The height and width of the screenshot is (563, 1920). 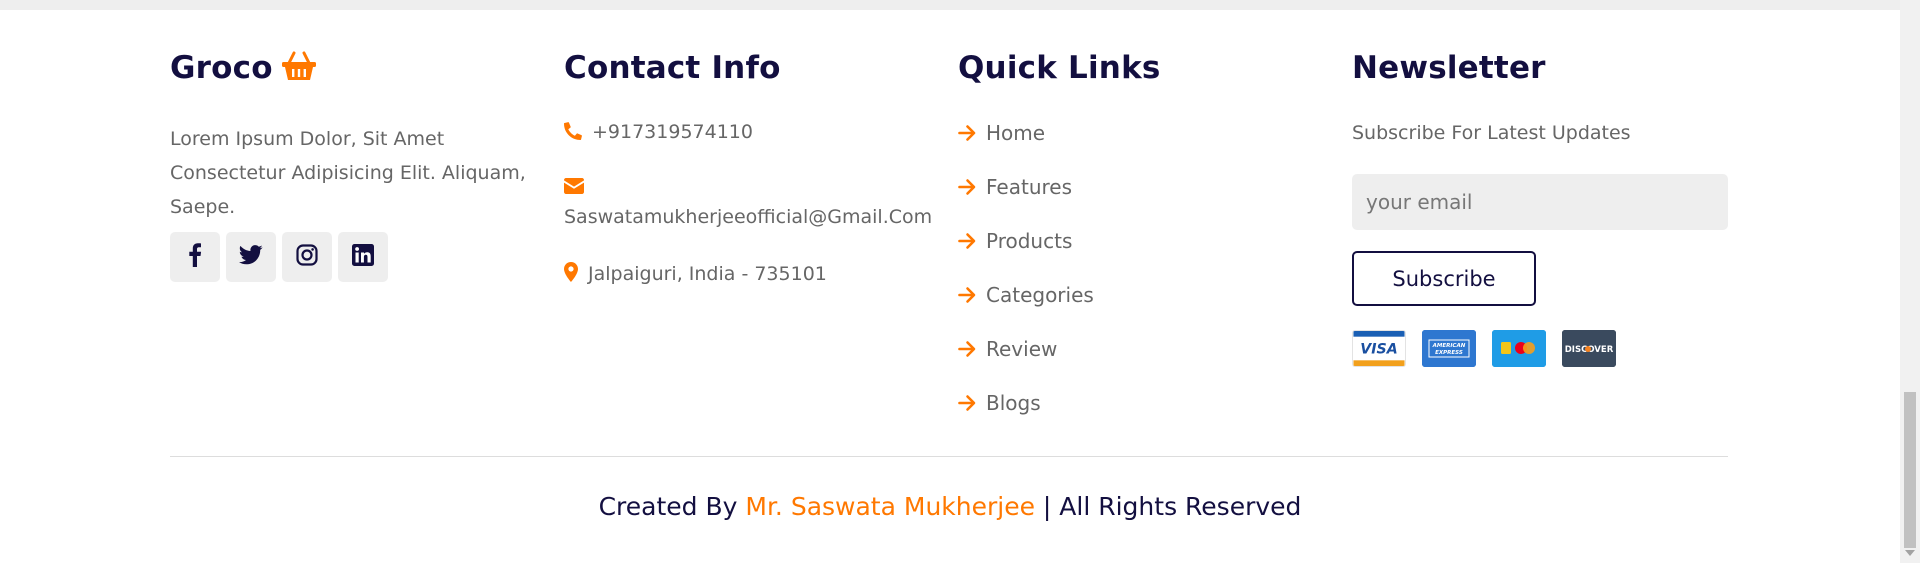 I want to click on credit-author: Mr. Saswata Mukherjee, so click(x=890, y=506).